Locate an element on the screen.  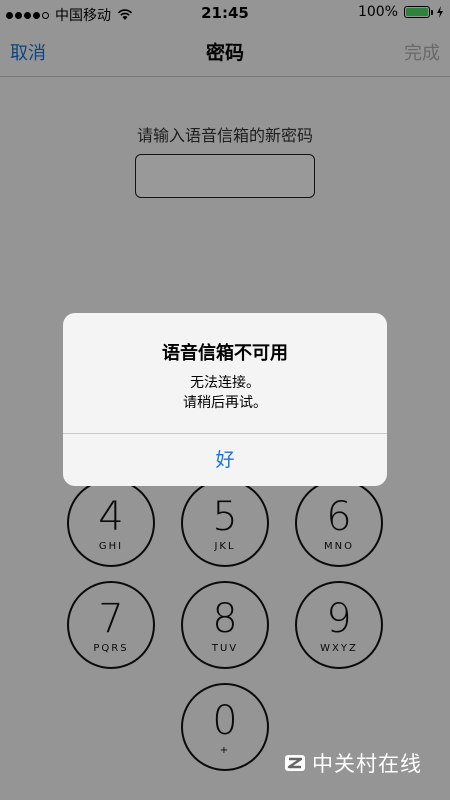
ok-button: 好 is located at coordinates (225, 460).